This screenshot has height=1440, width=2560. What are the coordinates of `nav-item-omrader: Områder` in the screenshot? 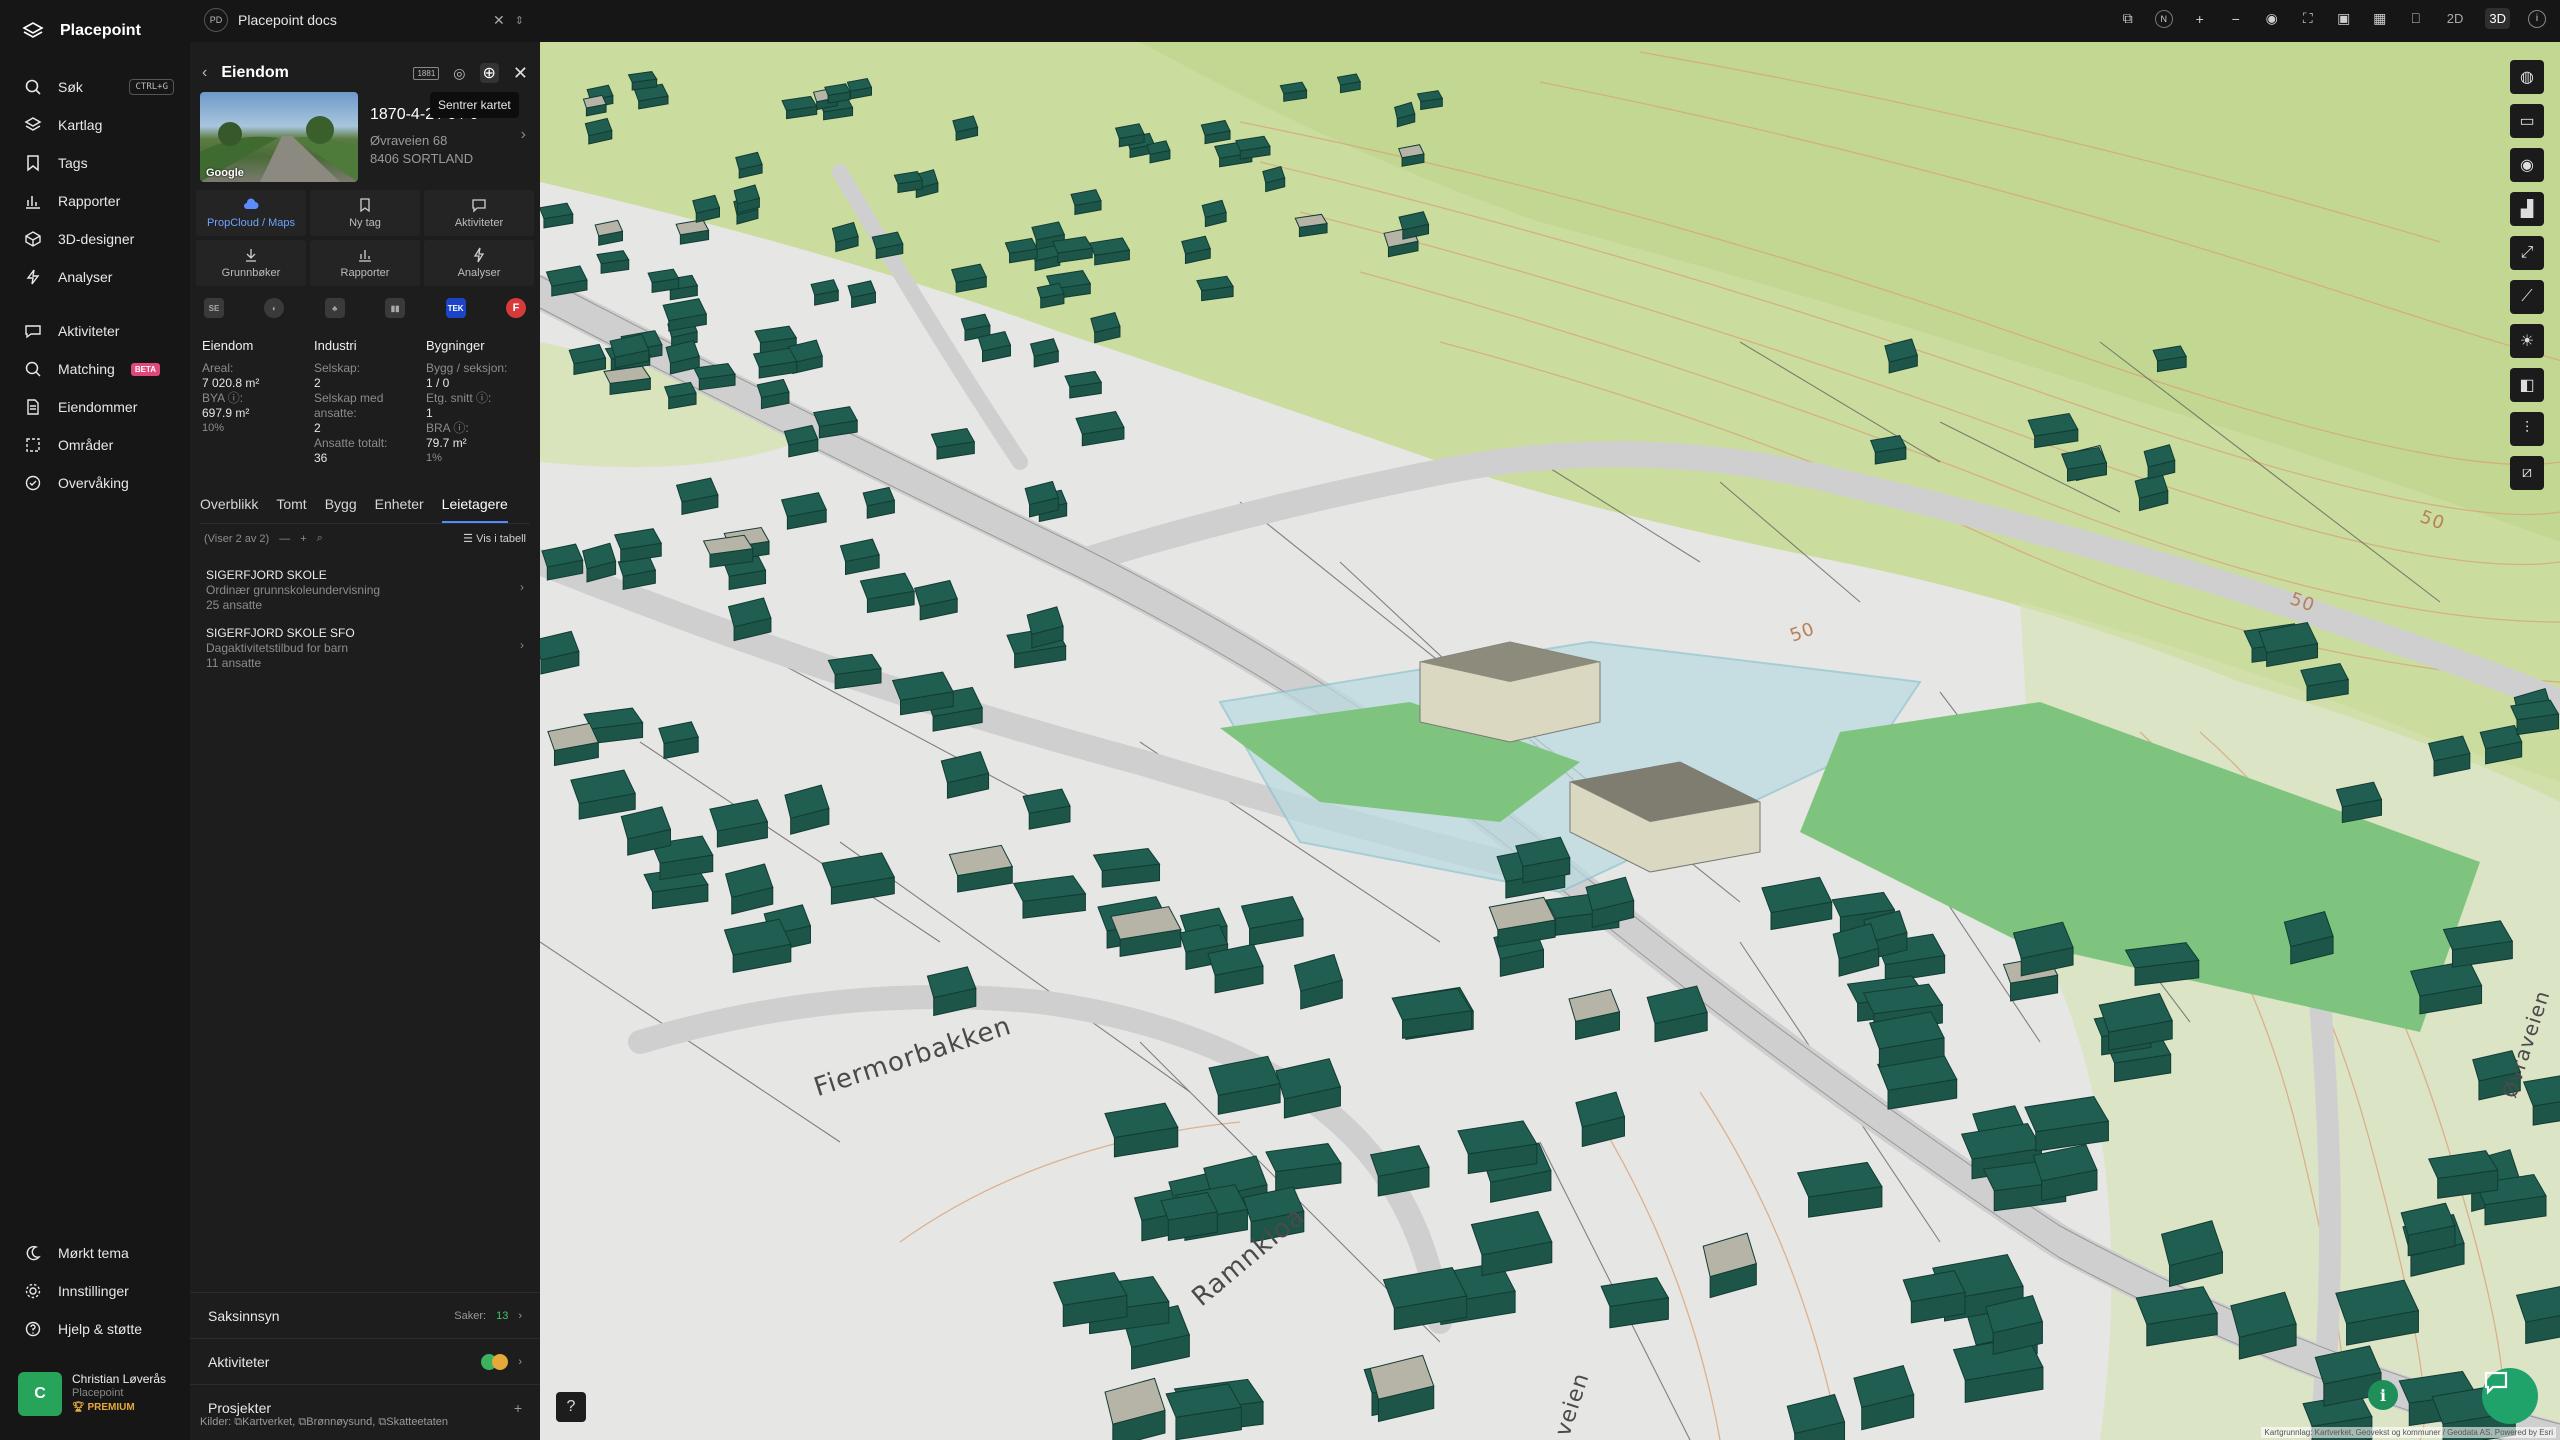 It's located at (99, 445).